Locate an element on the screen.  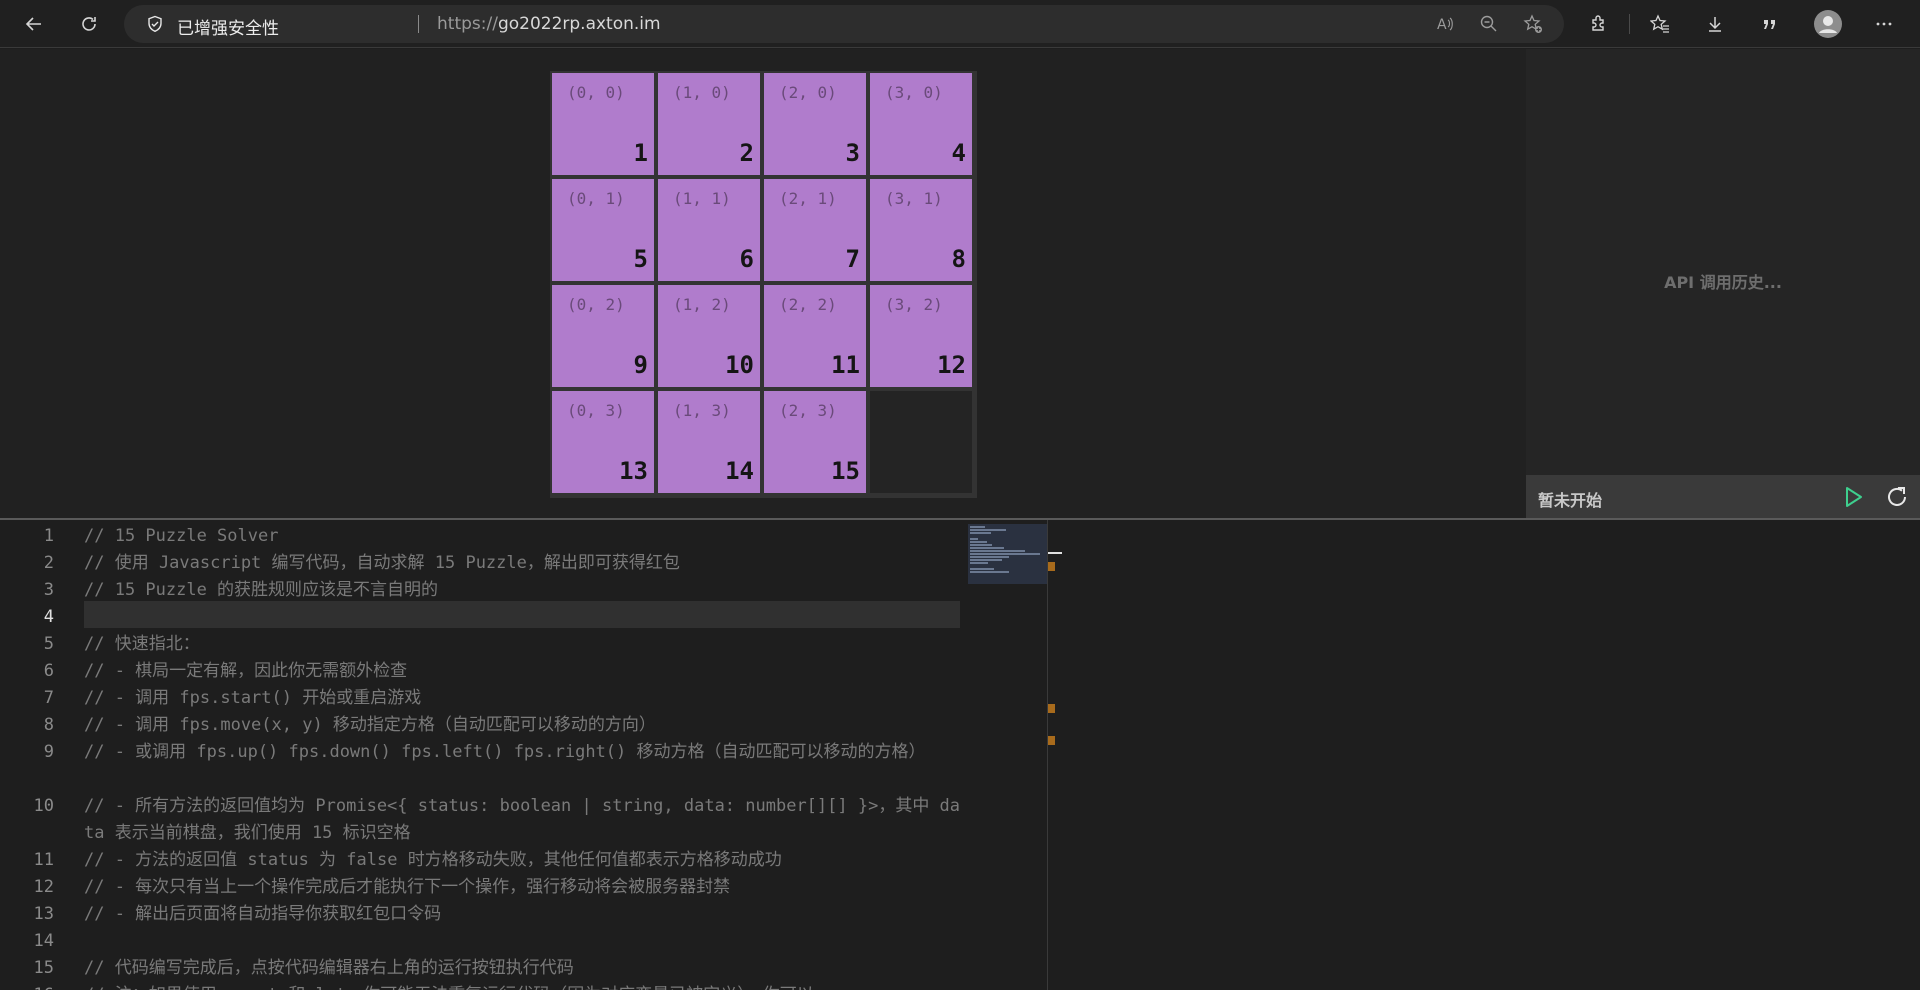
url-text: https://go2022rp.axton.im is located at coordinates (549, 24).